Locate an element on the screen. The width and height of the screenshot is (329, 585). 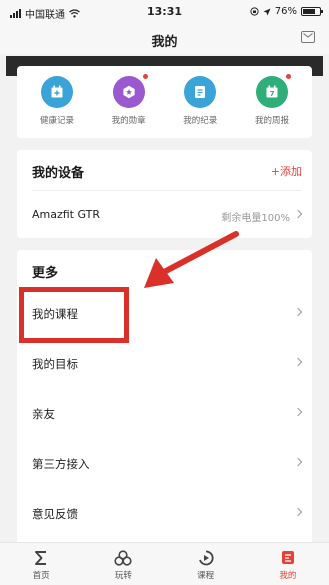
calendar-day-number: 7 is located at coordinates (272, 94).